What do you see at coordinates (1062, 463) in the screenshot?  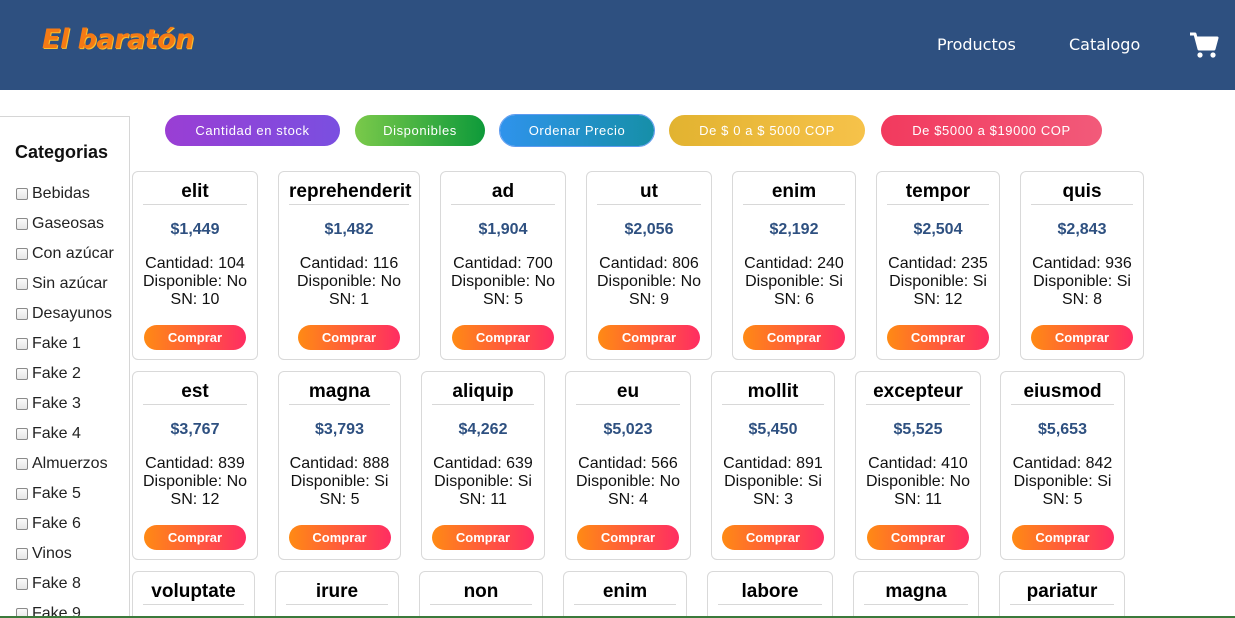 I see `product-quantity: Cantidad: 842` at bounding box center [1062, 463].